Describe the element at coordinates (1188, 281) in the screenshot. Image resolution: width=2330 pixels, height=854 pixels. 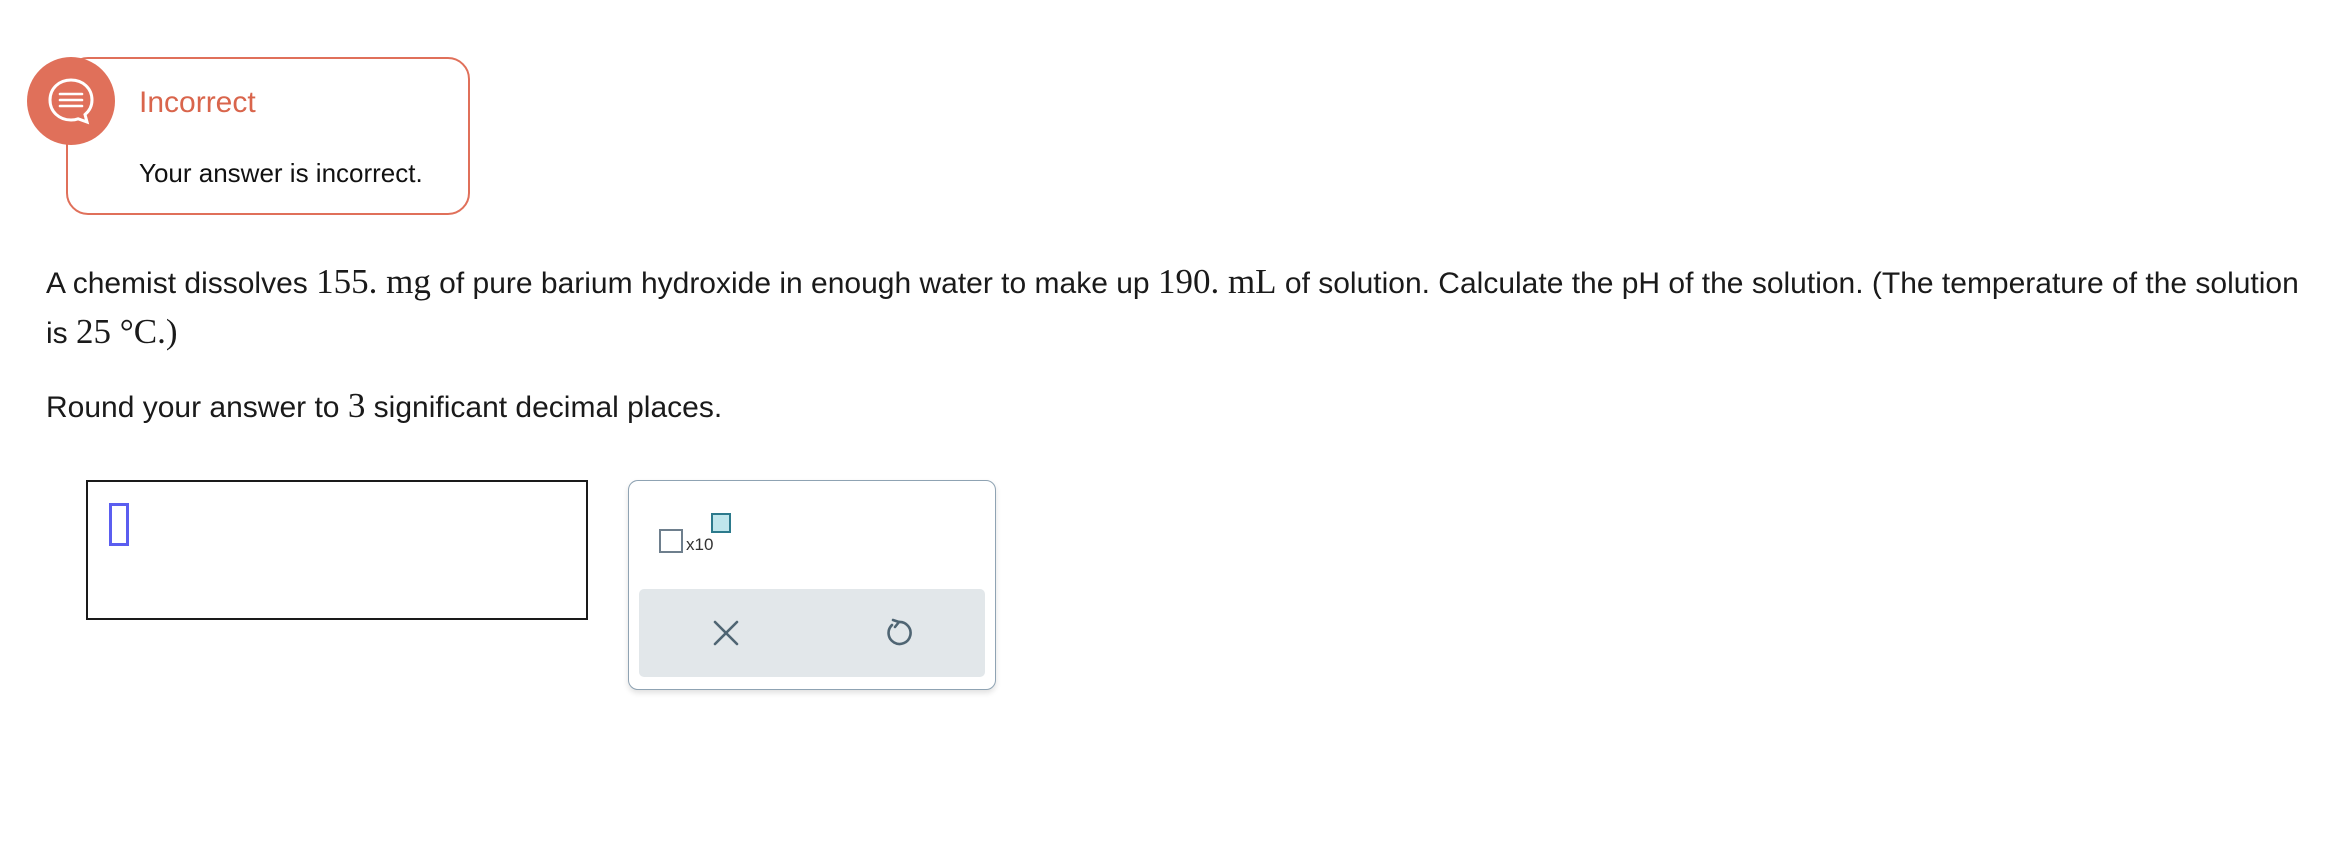
I see `volume-value: 190.` at that location.